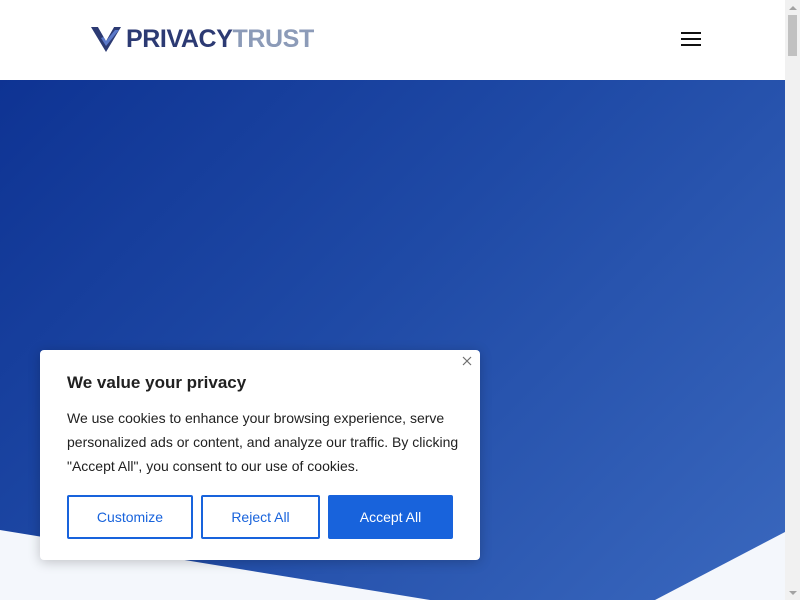 This screenshot has height=600, width=800. Describe the element at coordinates (392, 40) in the screenshot. I see `site-header: PRIVACYTRUST` at that location.